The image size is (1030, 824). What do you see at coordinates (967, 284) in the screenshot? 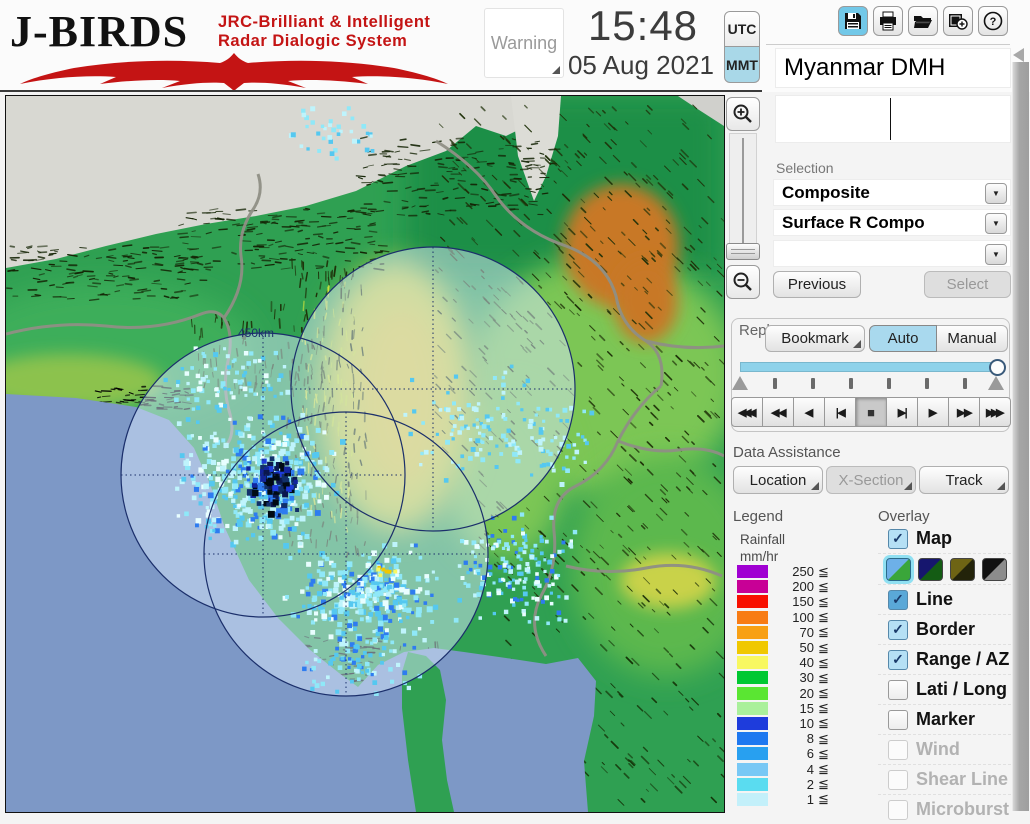
I see `select-button: Select` at bounding box center [967, 284].